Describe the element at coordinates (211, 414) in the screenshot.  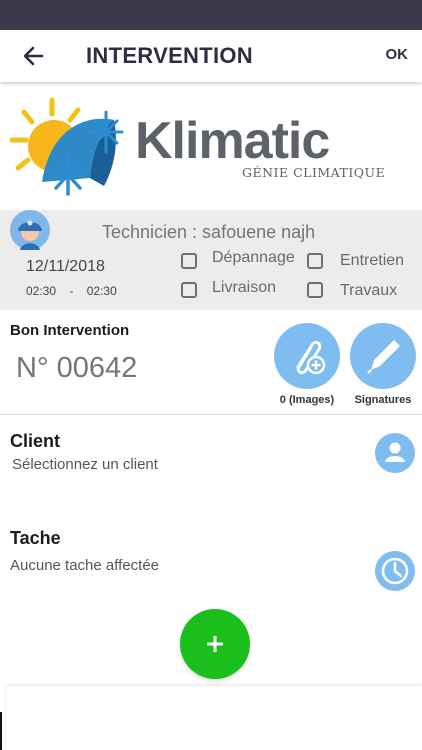
I see `section-divider` at that location.